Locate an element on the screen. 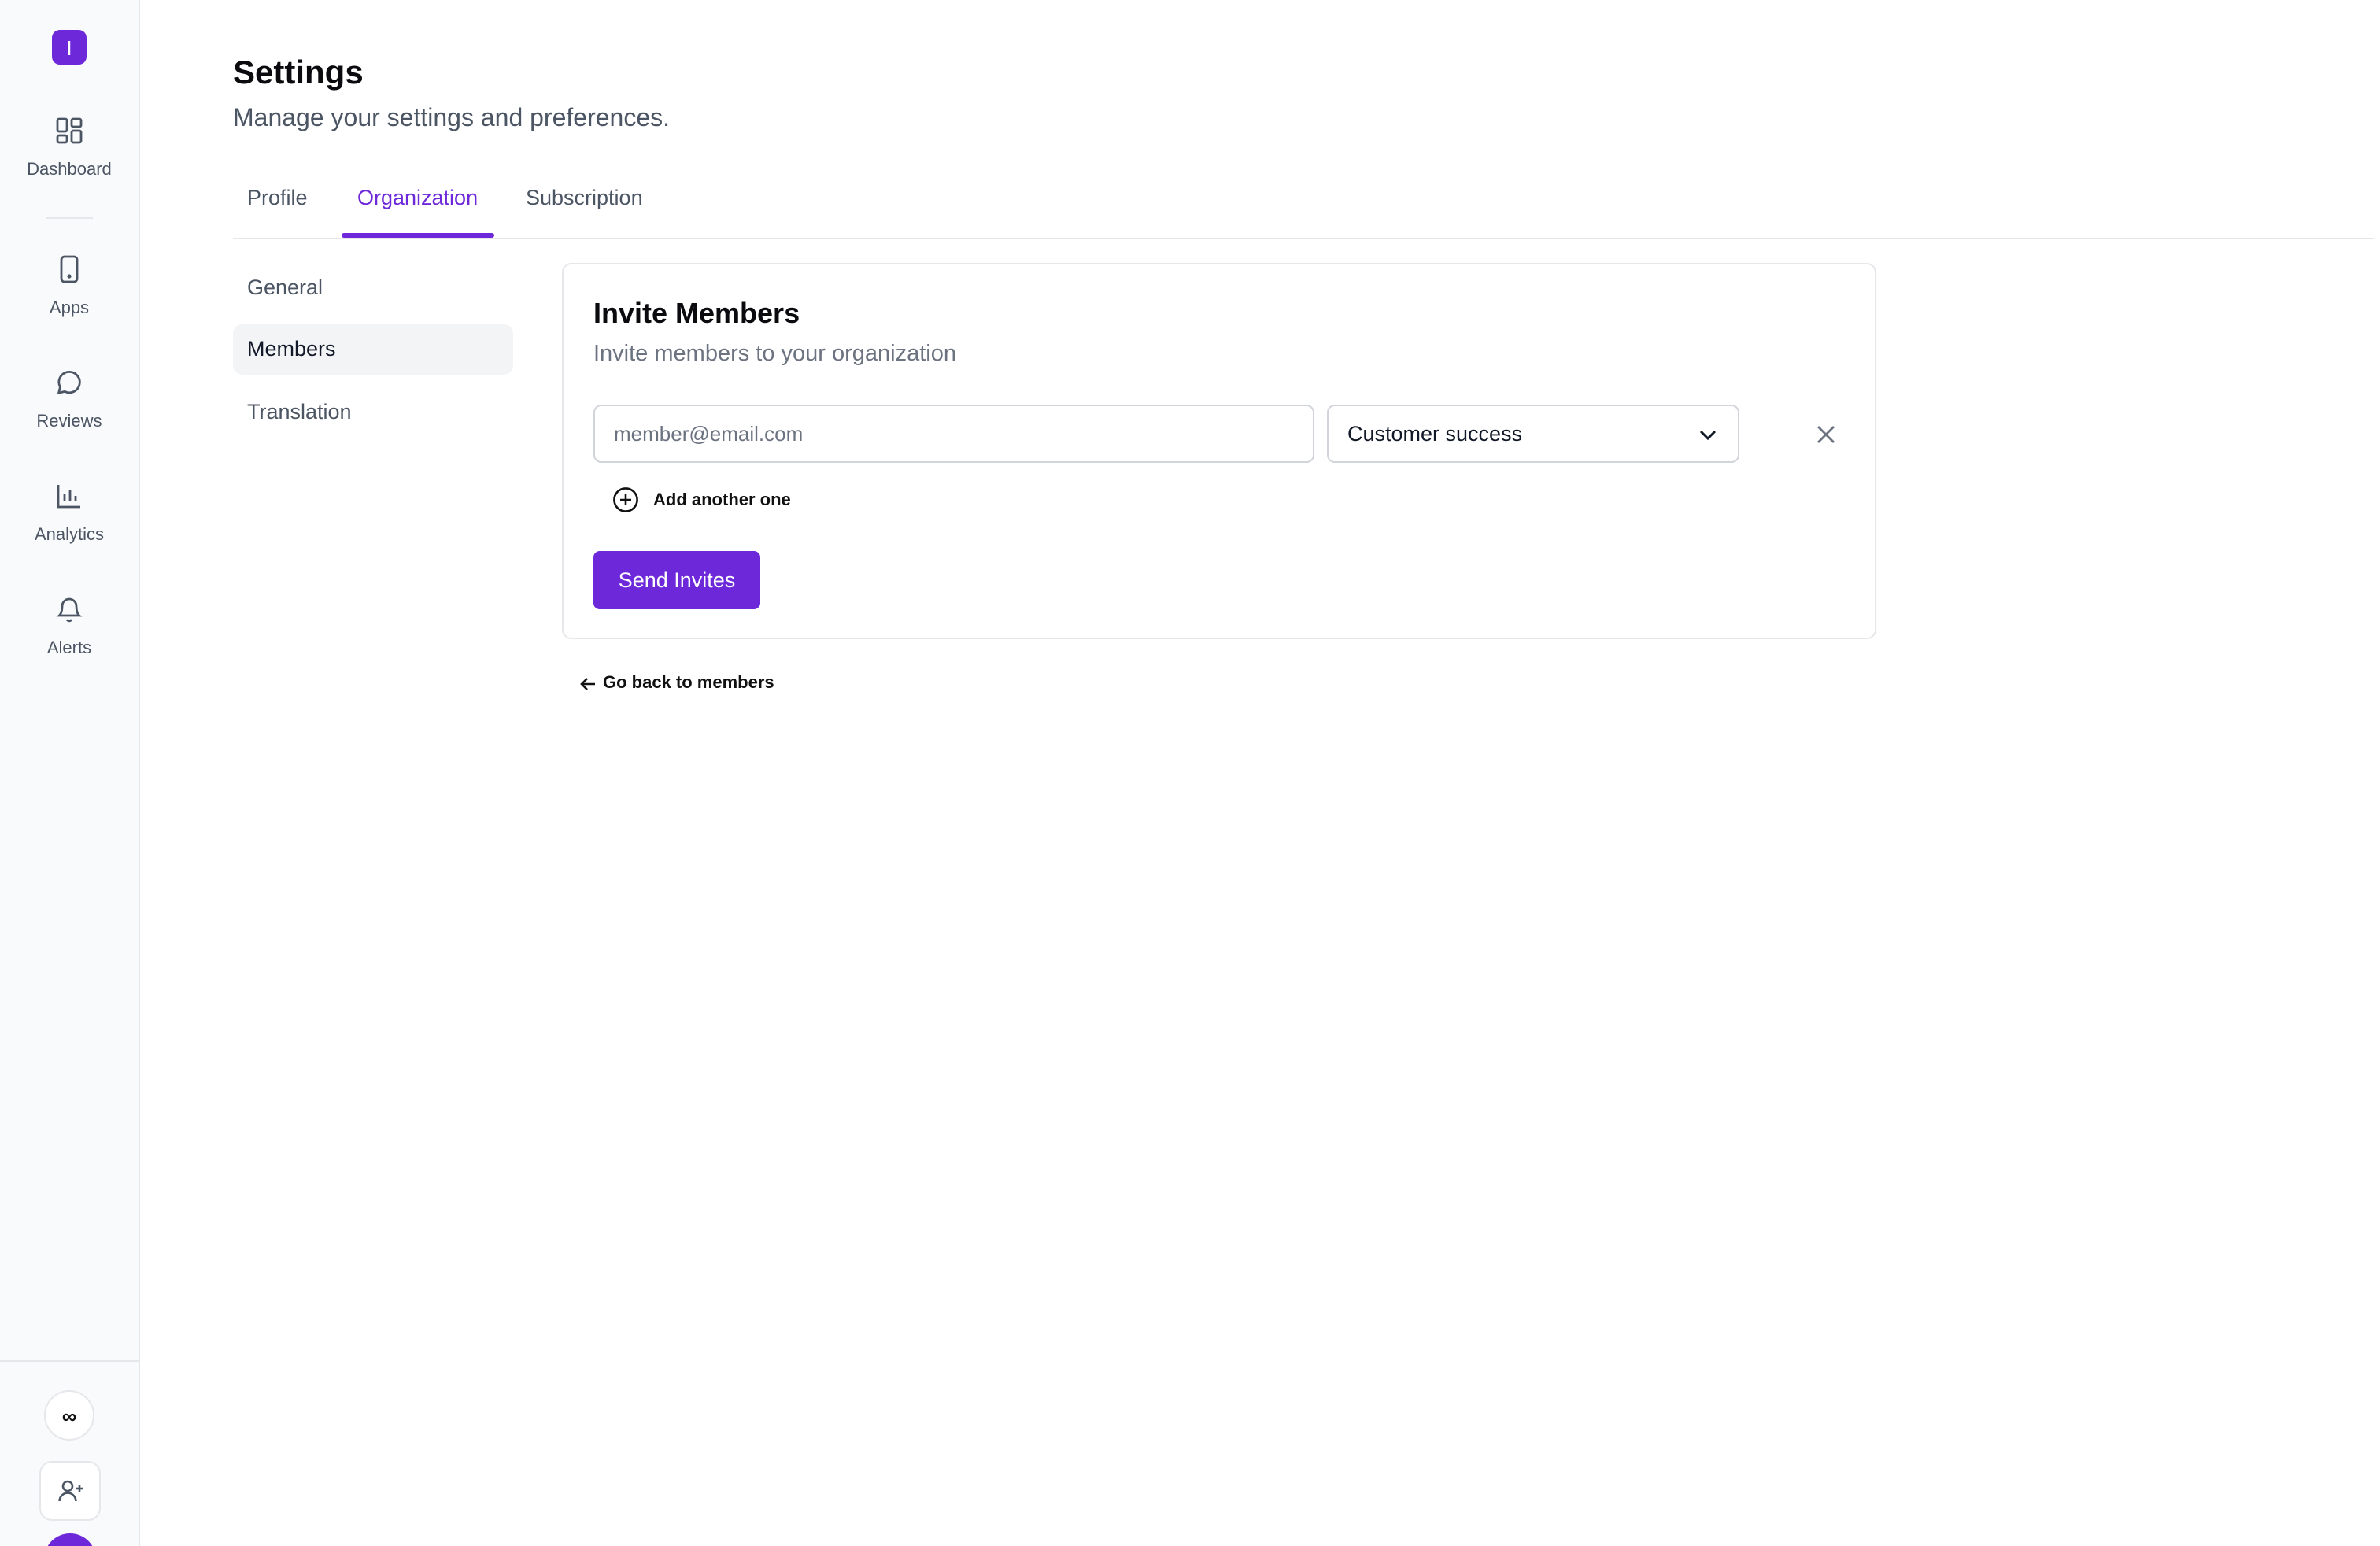  add-another-label: Add another one is located at coordinates (722, 499).